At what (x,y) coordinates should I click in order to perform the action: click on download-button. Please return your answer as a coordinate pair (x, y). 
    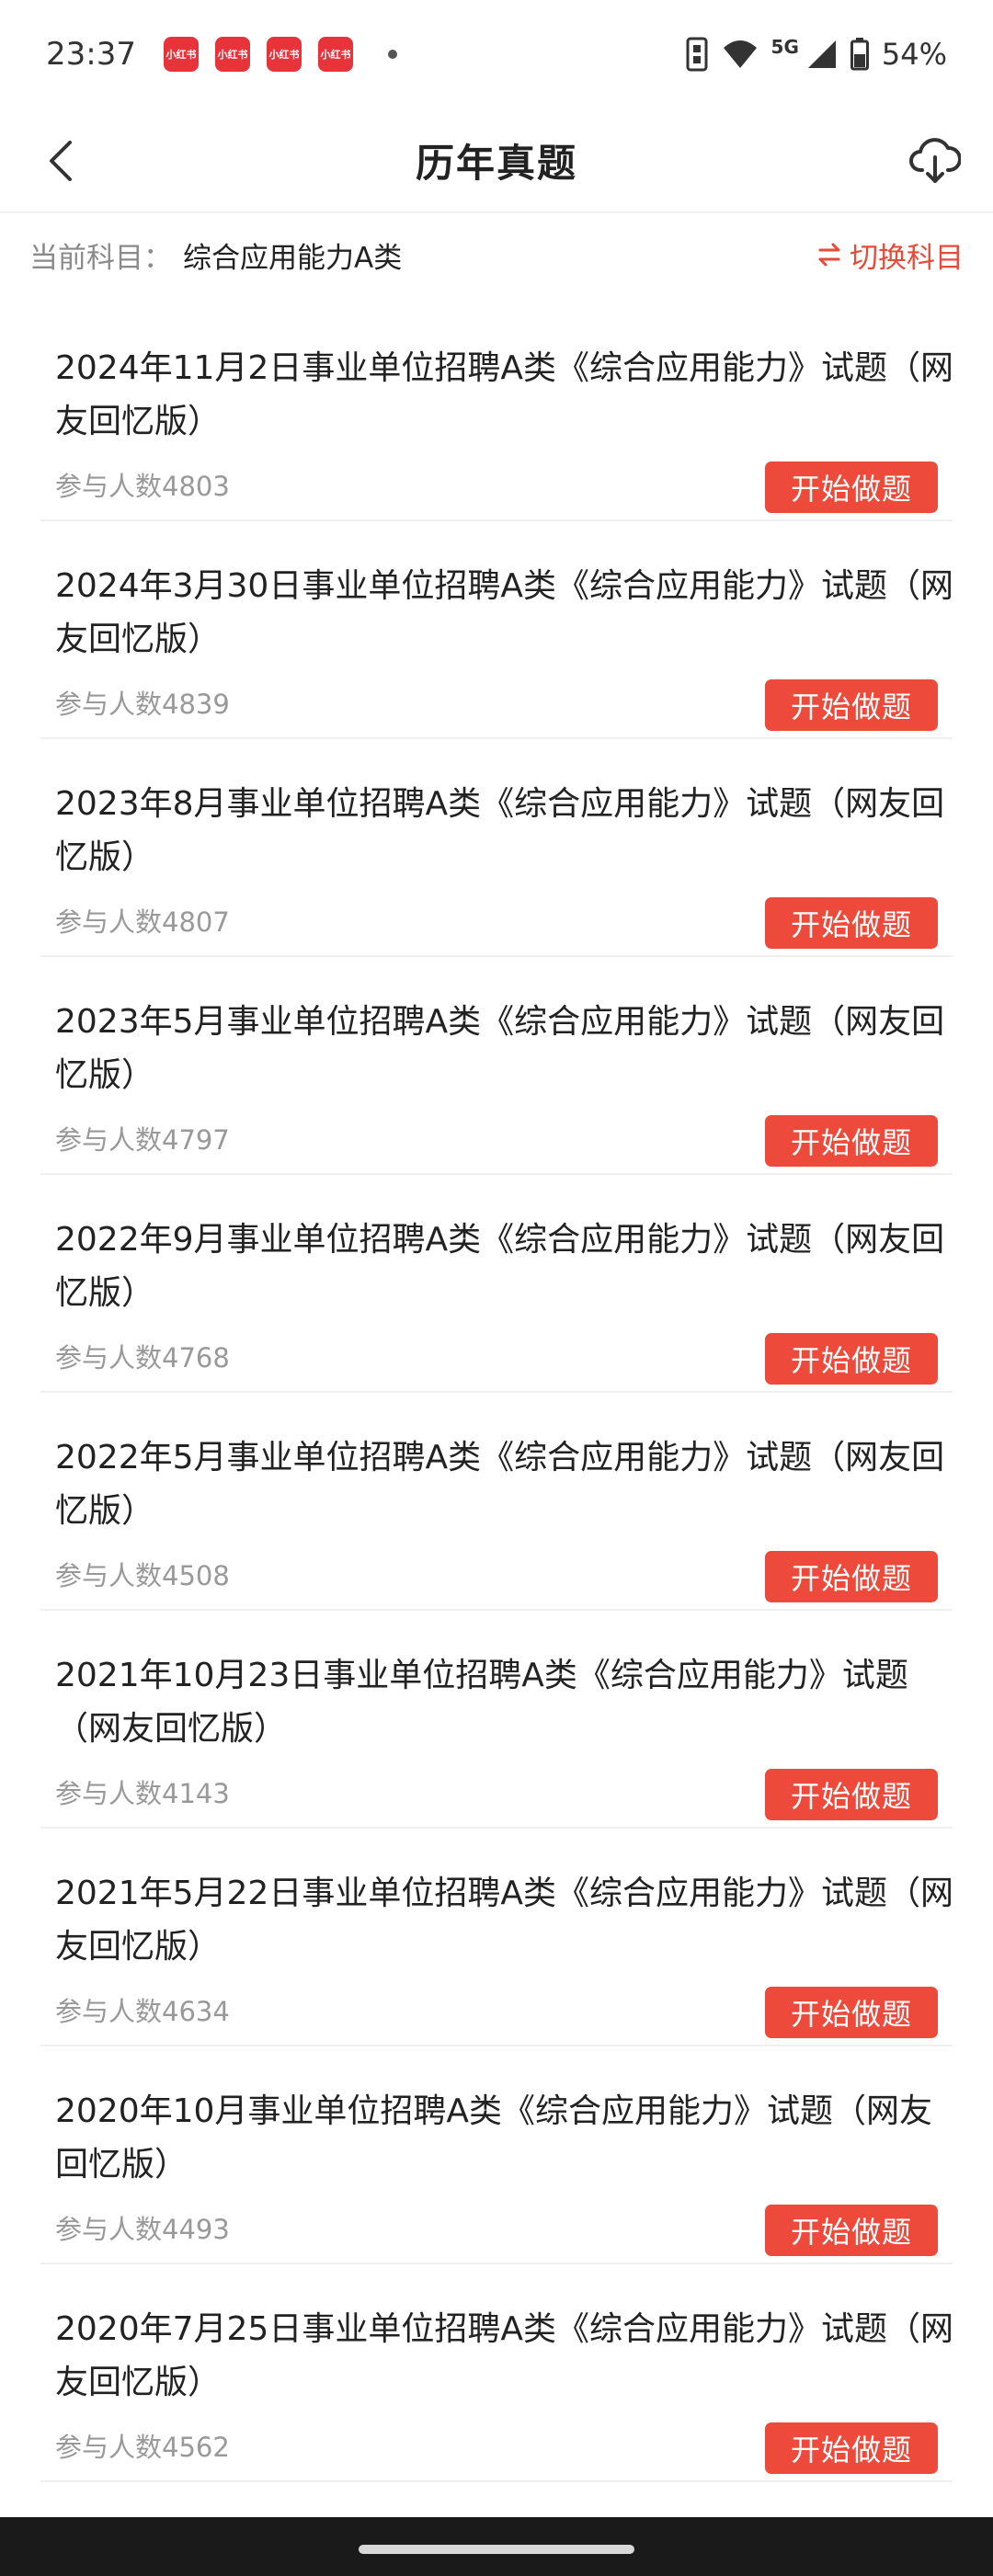
    Looking at the image, I should click on (935, 161).